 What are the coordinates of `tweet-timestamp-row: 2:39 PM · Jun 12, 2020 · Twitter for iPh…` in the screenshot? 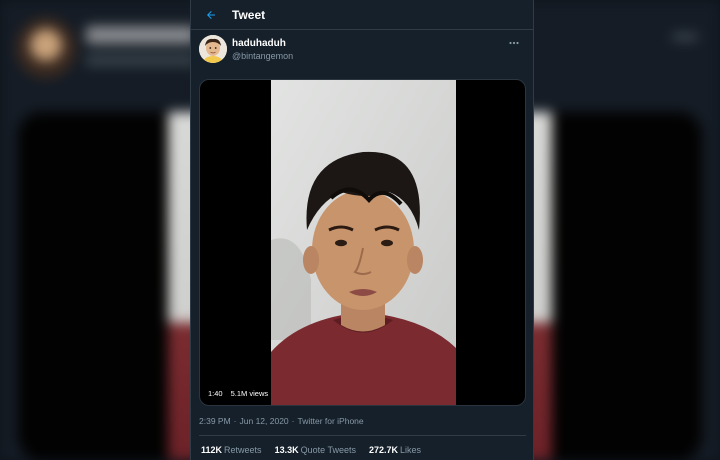 It's located at (281, 421).